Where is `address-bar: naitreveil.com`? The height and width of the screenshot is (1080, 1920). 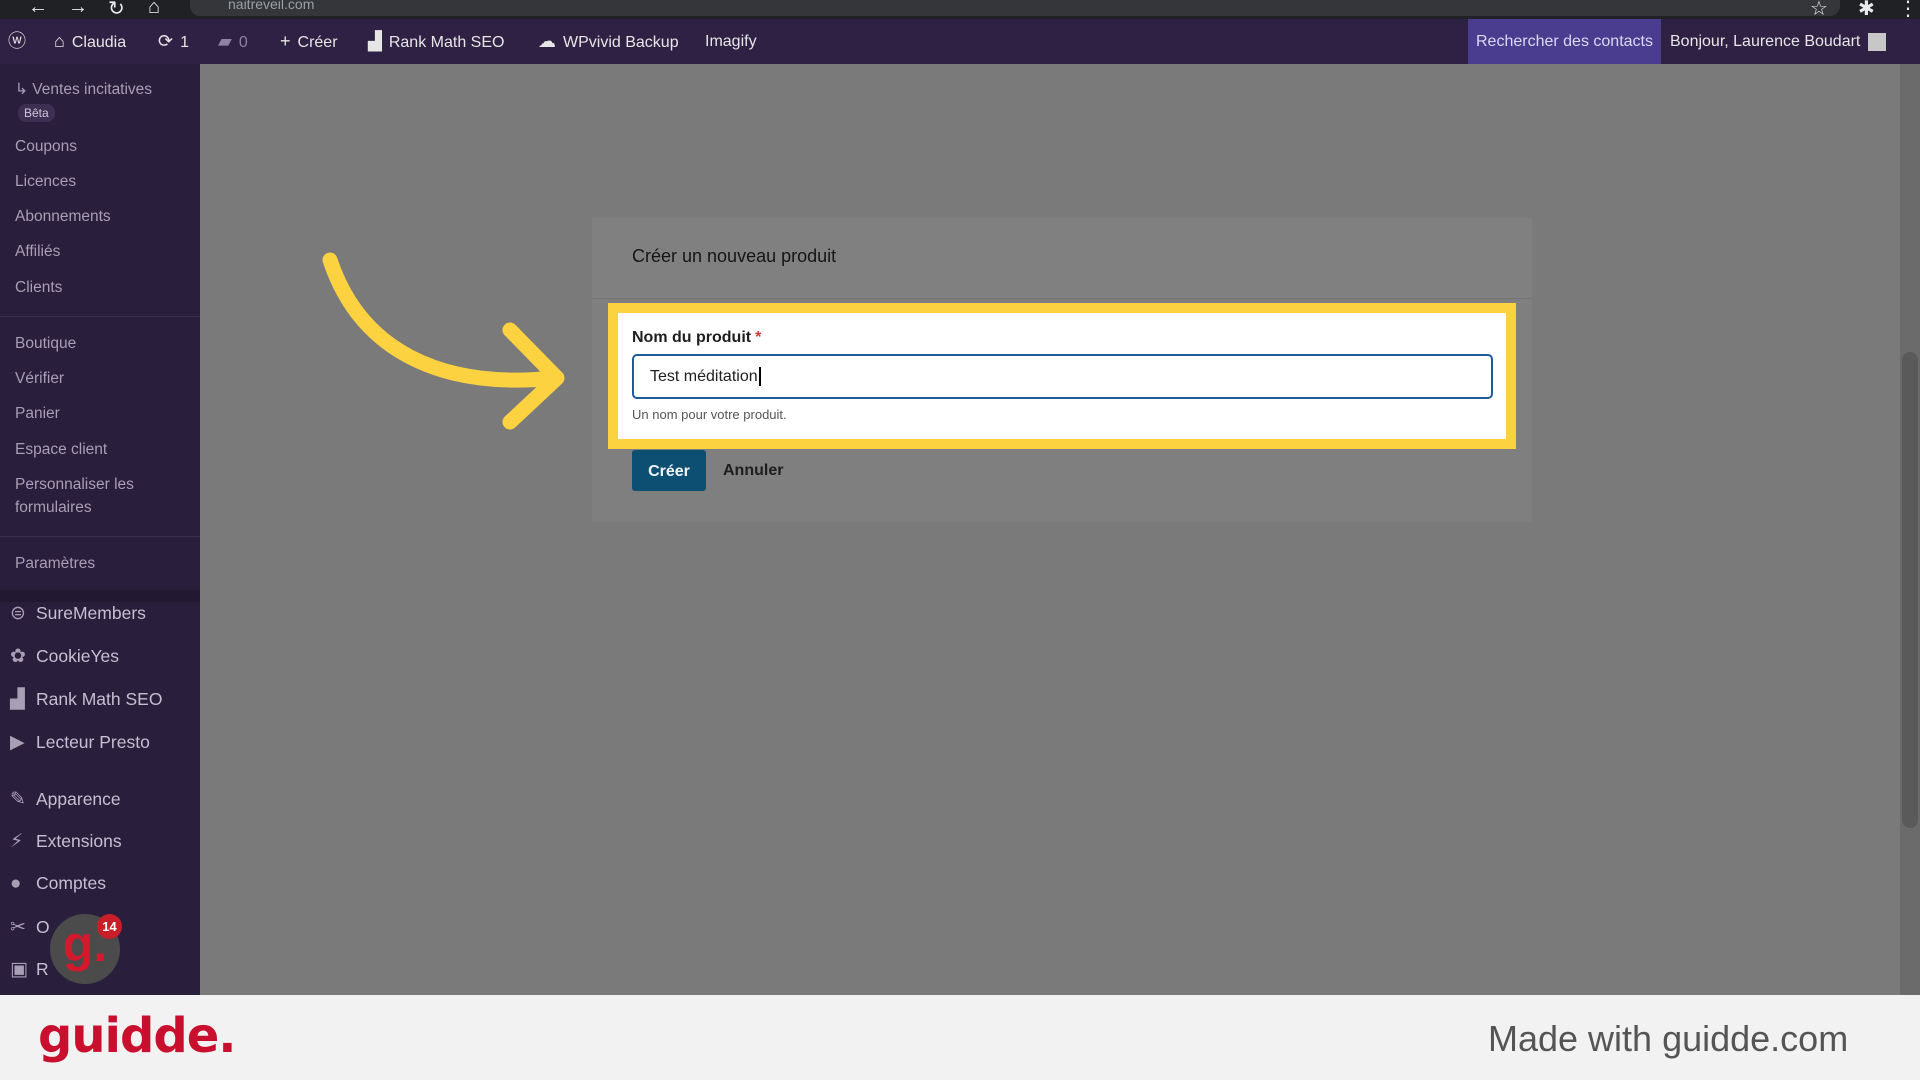 address-bar: naitreveil.com is located at coordinates (1015, 8).